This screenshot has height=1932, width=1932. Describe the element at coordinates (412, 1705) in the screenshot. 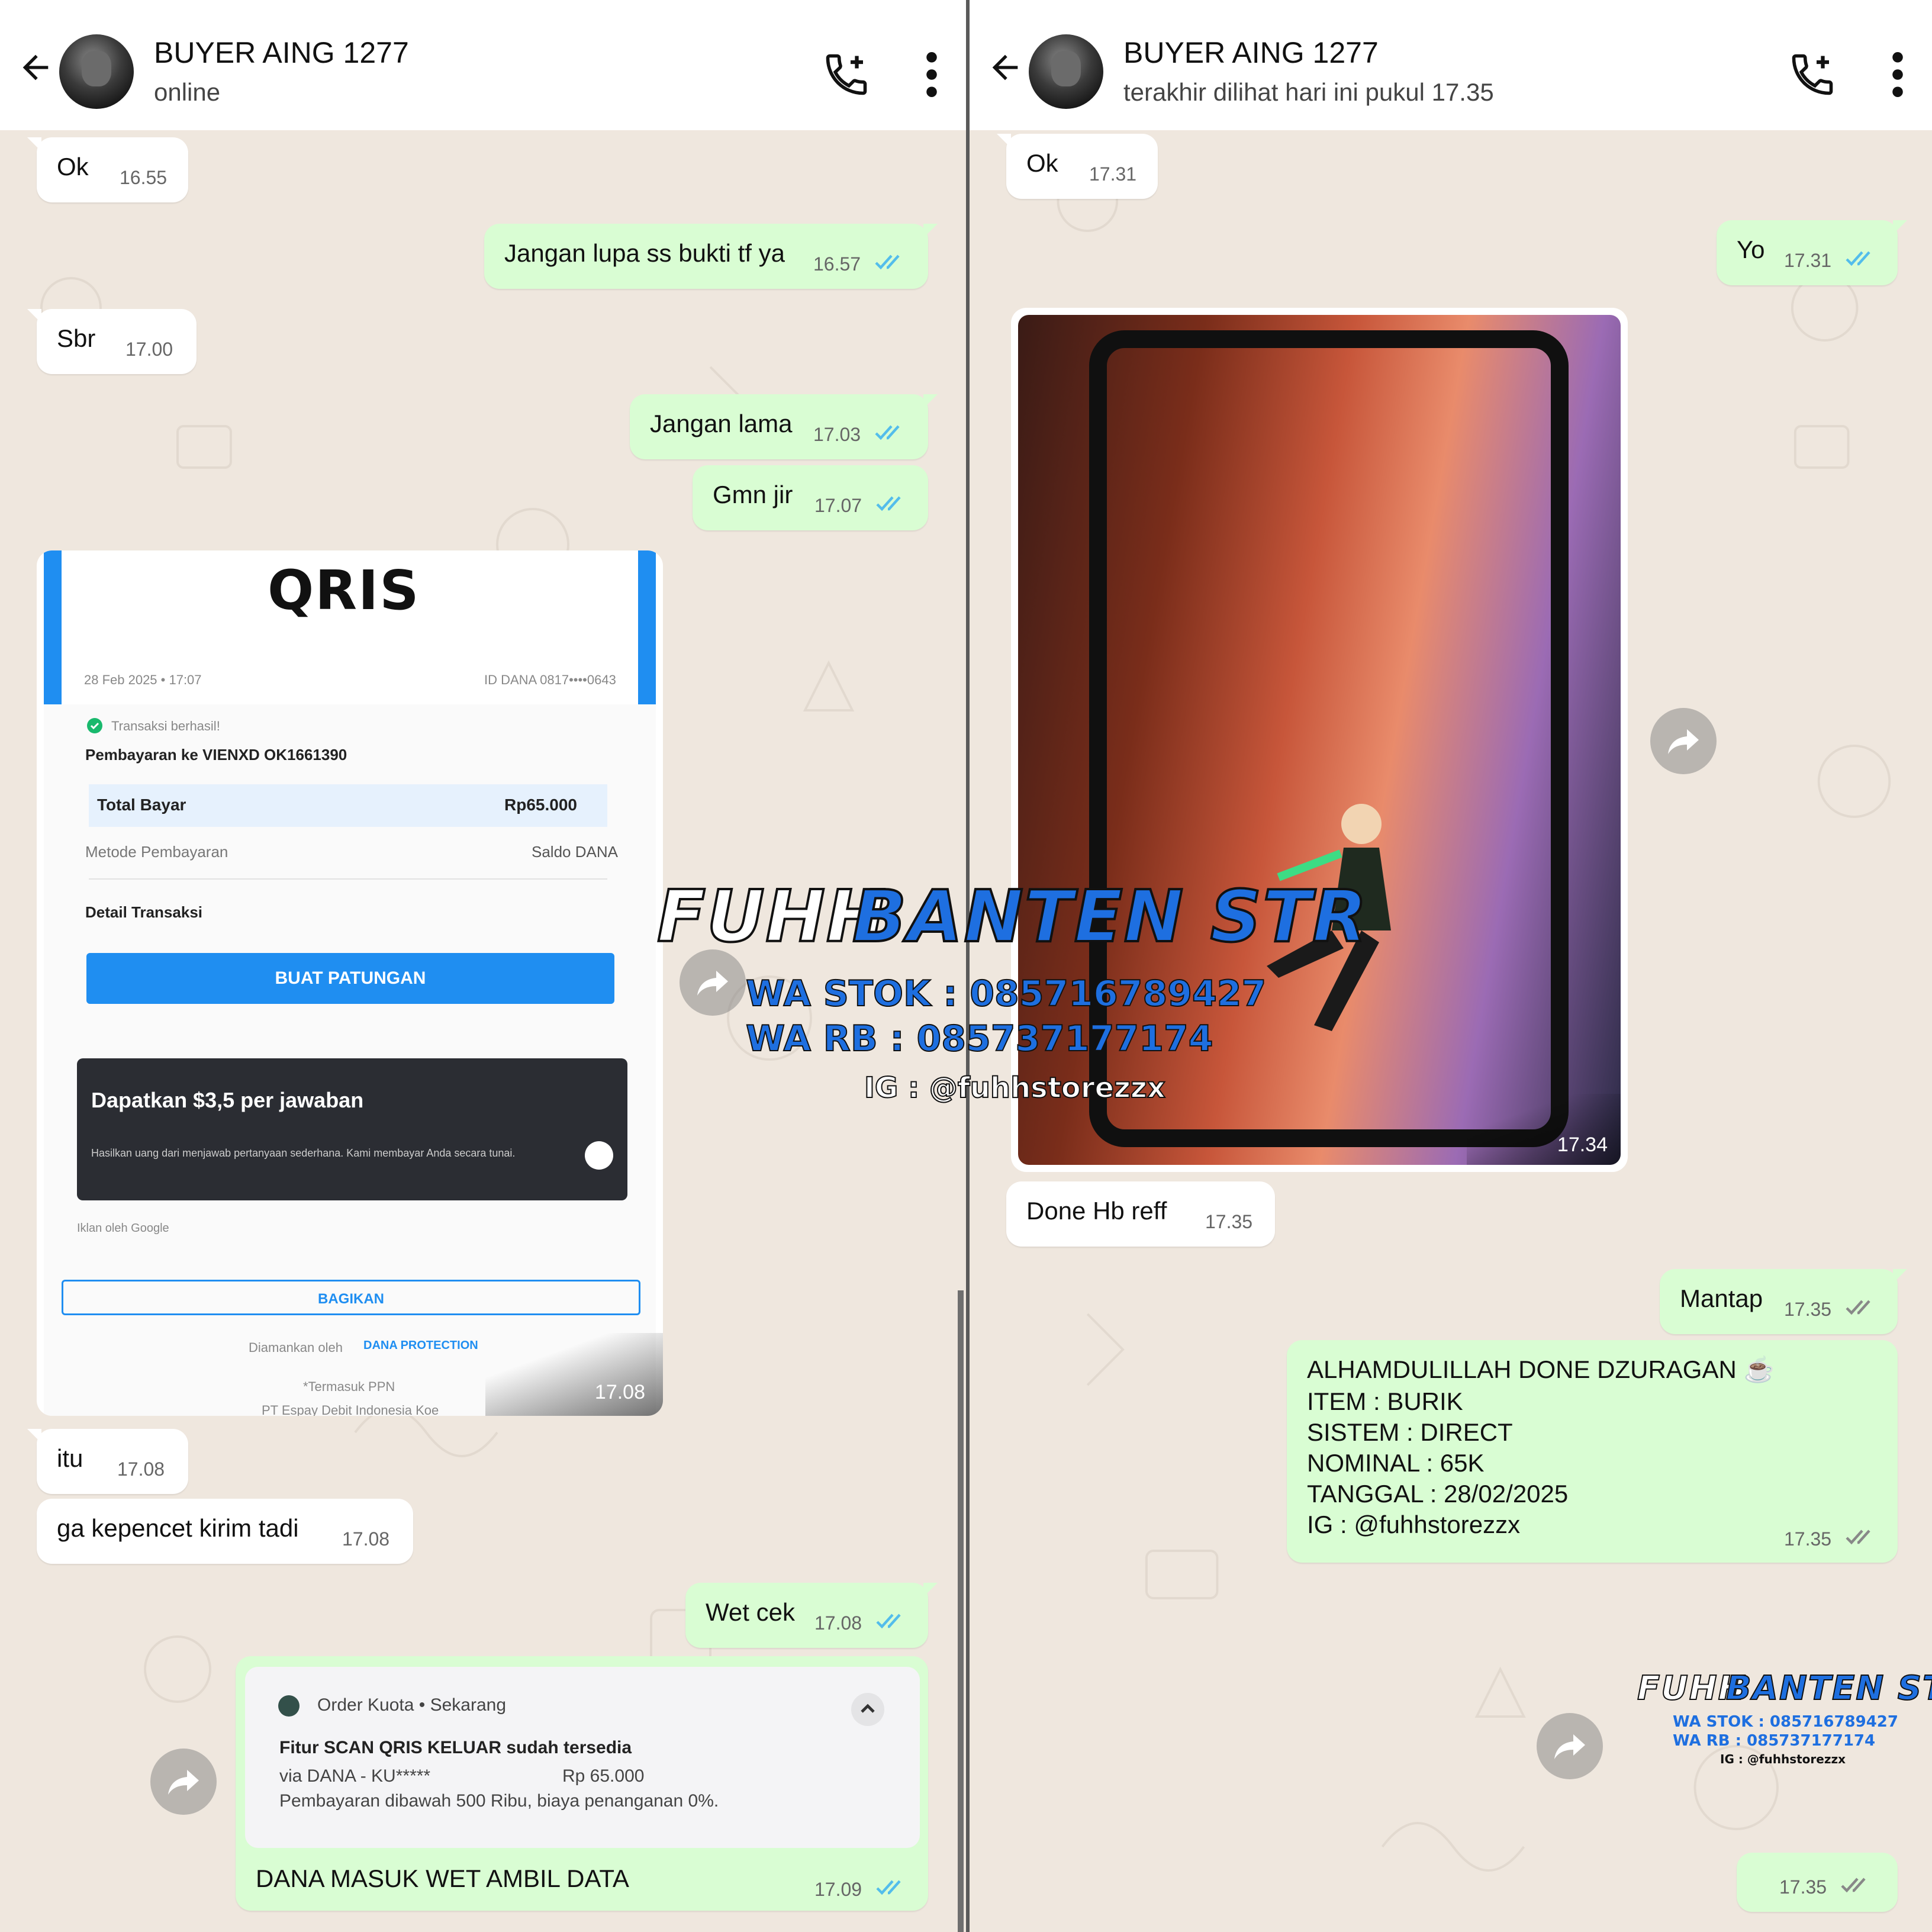

I see `notification-app: Order Kuota • Sekarang` at that location.